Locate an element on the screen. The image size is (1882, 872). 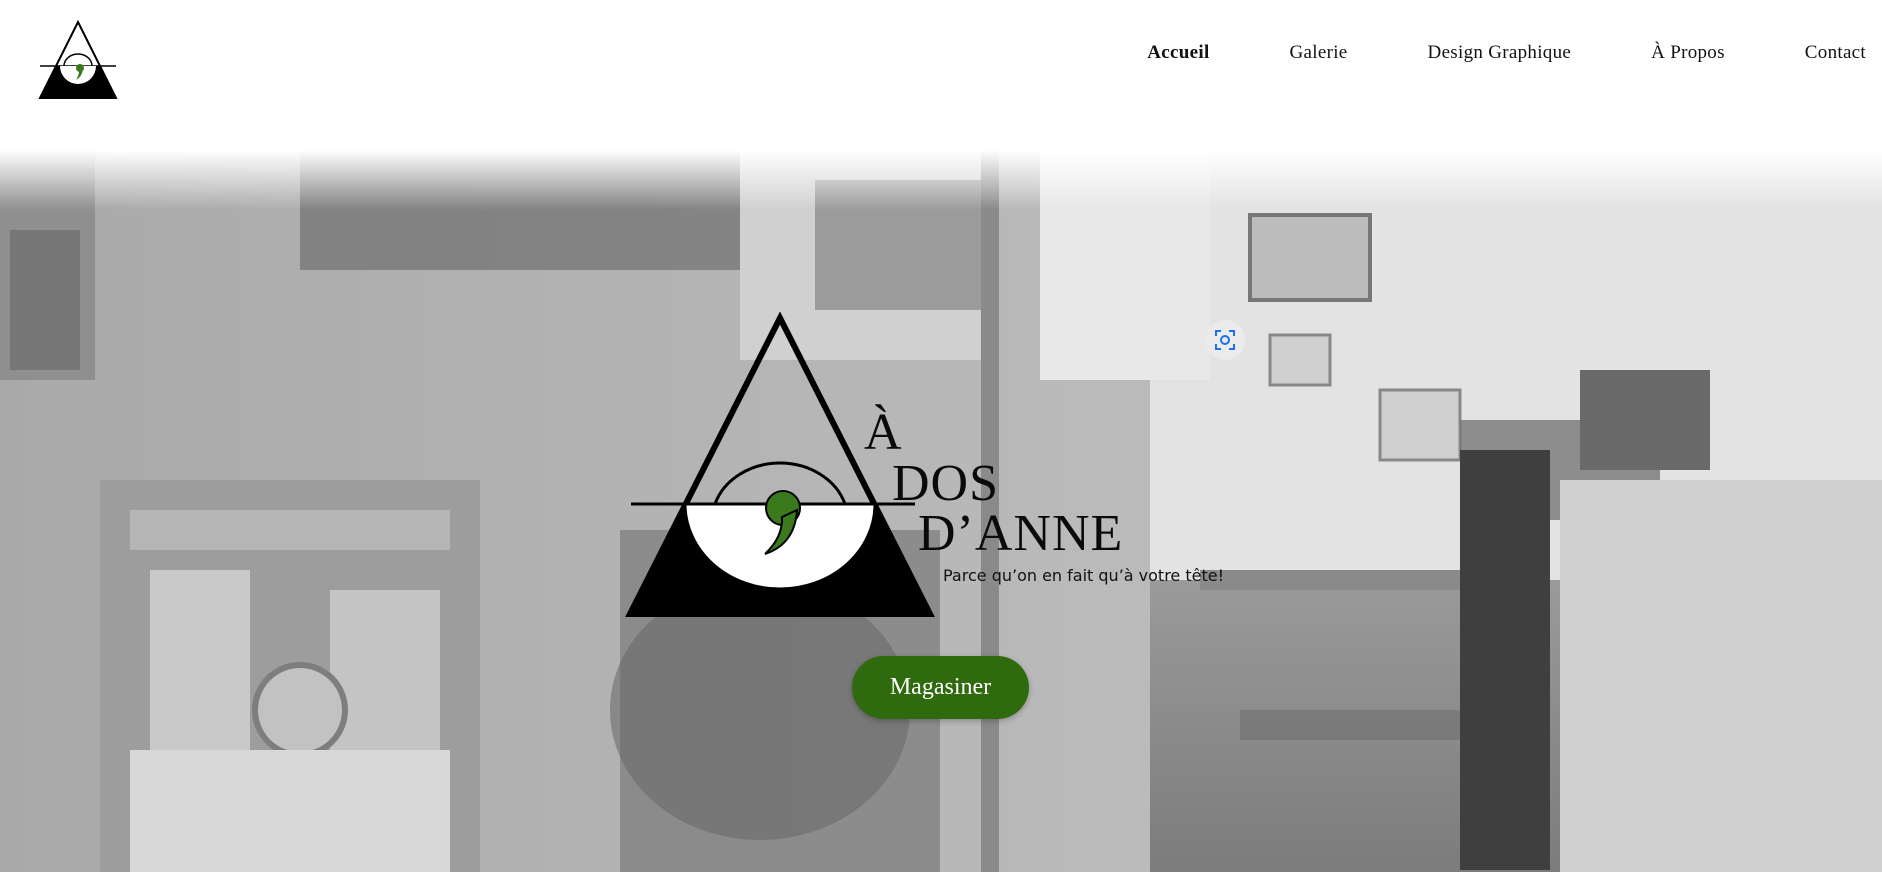
nav-accueil: Accueil is located at coordinates (1178, 53).